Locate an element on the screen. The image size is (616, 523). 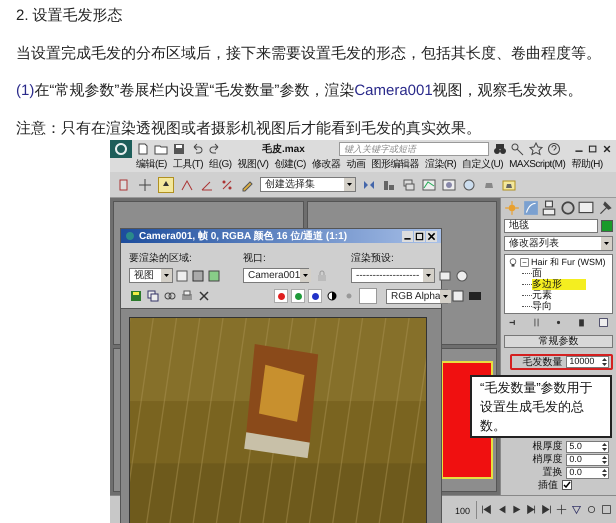
object-name-field: 地毯 is located at coordinates (551, 226).